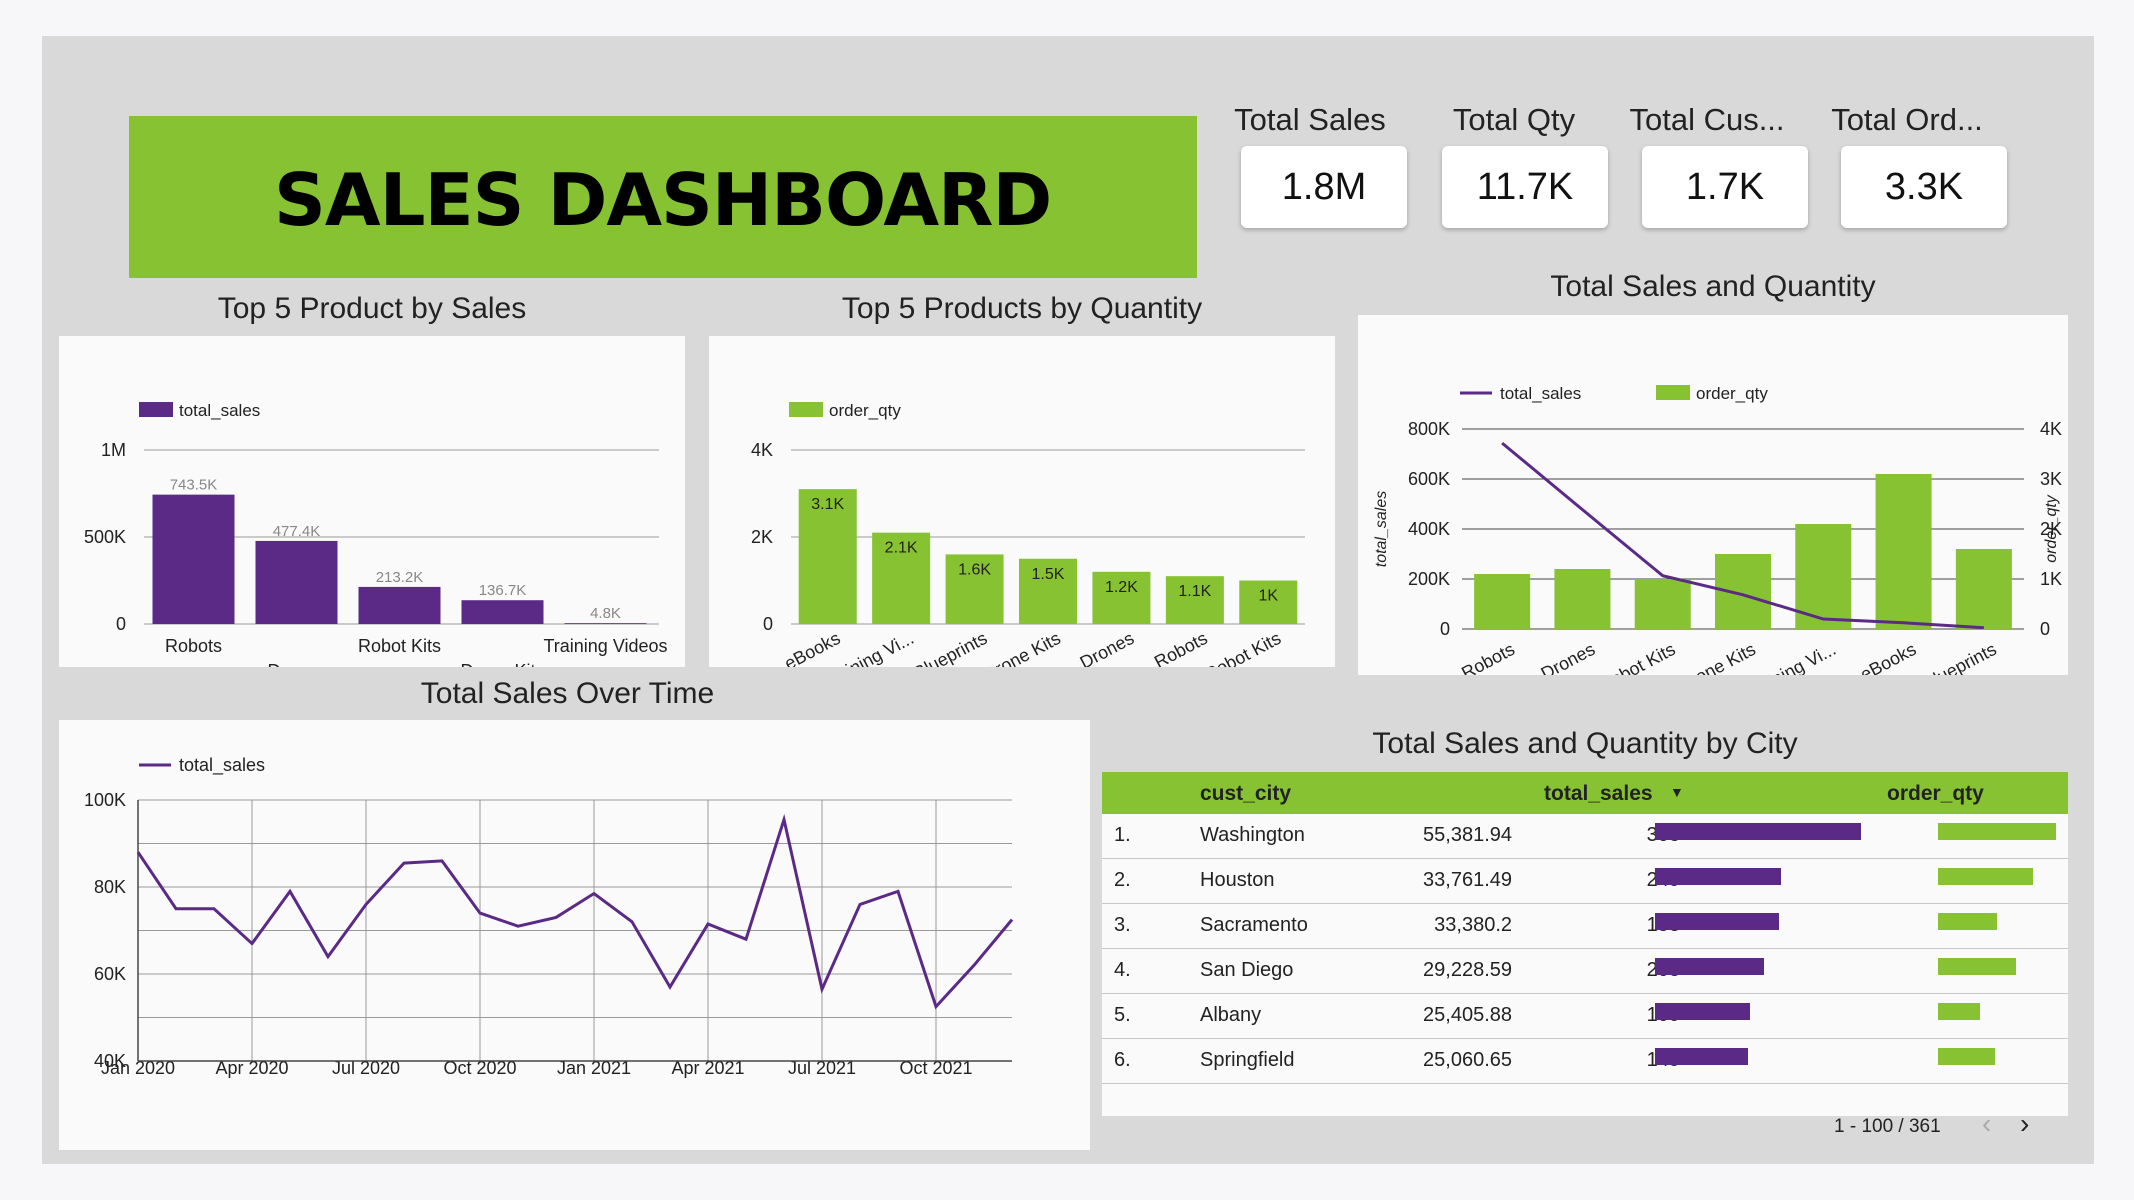 This screenshot has width=2134, height=1200. Describe the element at coordinates (1254, 925) in the screenshot. I see `row-city: Sacramento` at that location.